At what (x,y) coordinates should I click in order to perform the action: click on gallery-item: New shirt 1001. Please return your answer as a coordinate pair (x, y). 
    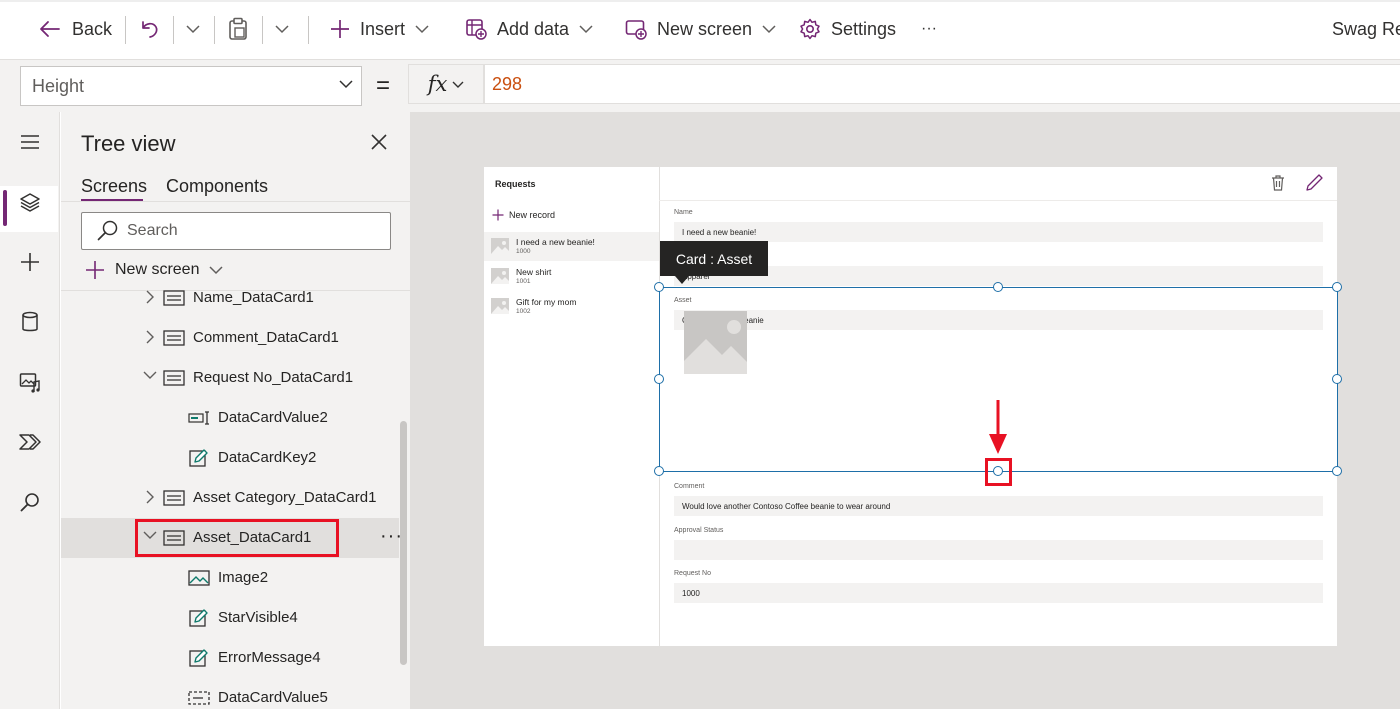
    Looking at the image, I should click on (571, 276).